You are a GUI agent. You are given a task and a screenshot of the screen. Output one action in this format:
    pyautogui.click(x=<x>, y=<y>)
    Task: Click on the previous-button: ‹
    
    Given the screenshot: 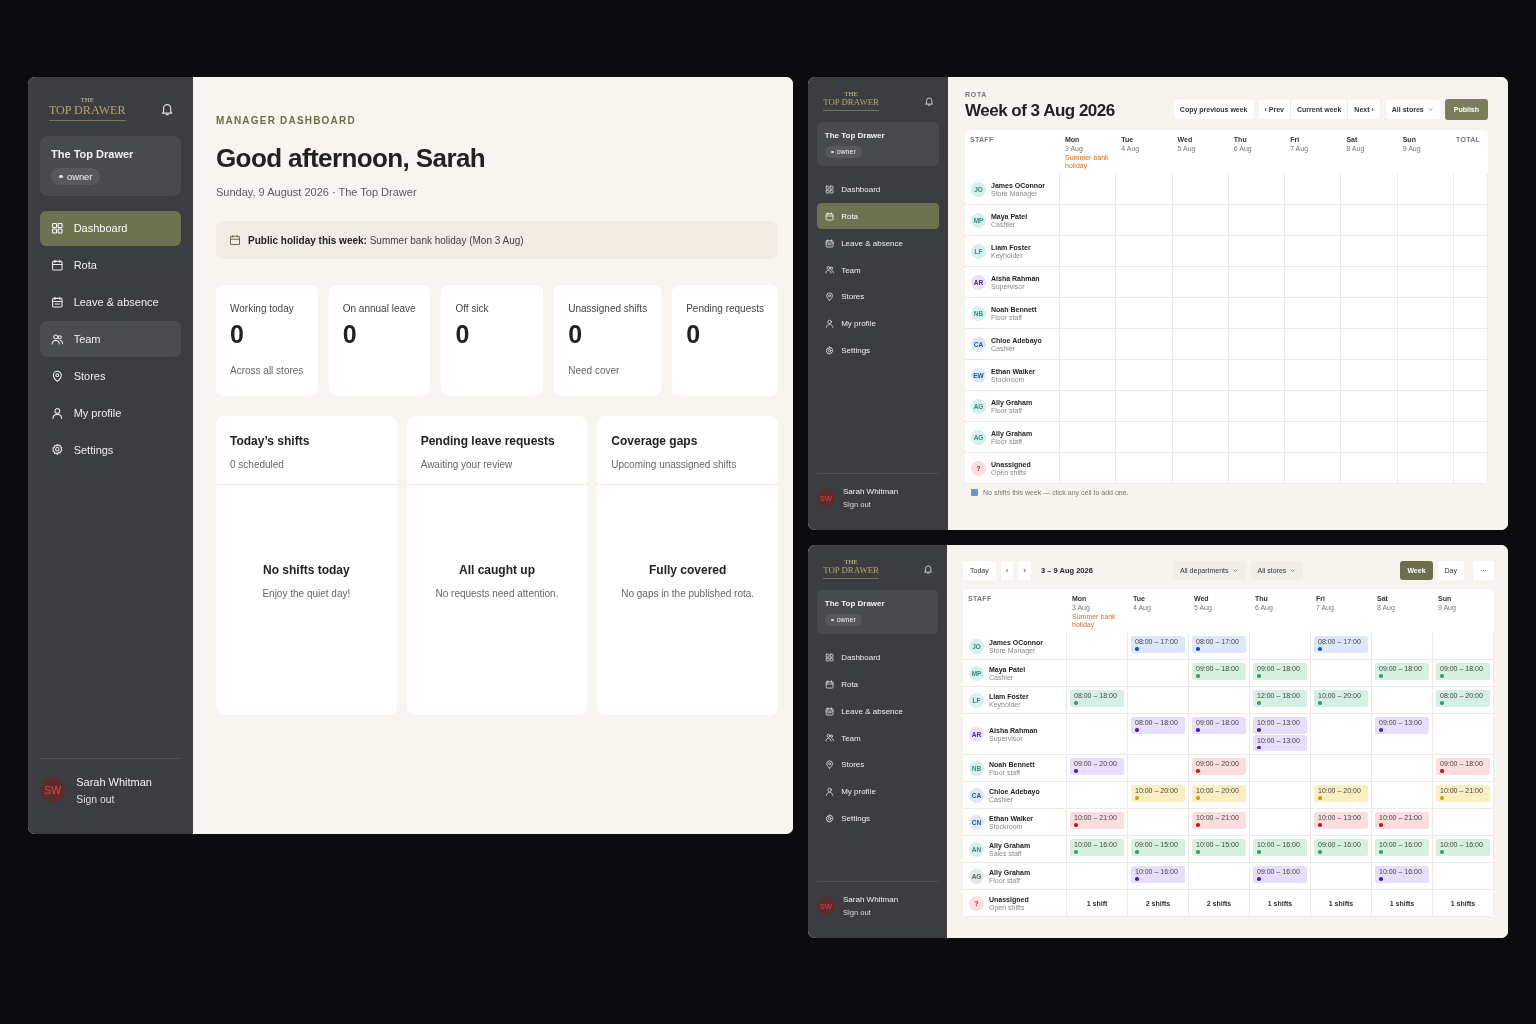 What is the action you would take?
    pyautogui.click(x=1007, y=570)
    